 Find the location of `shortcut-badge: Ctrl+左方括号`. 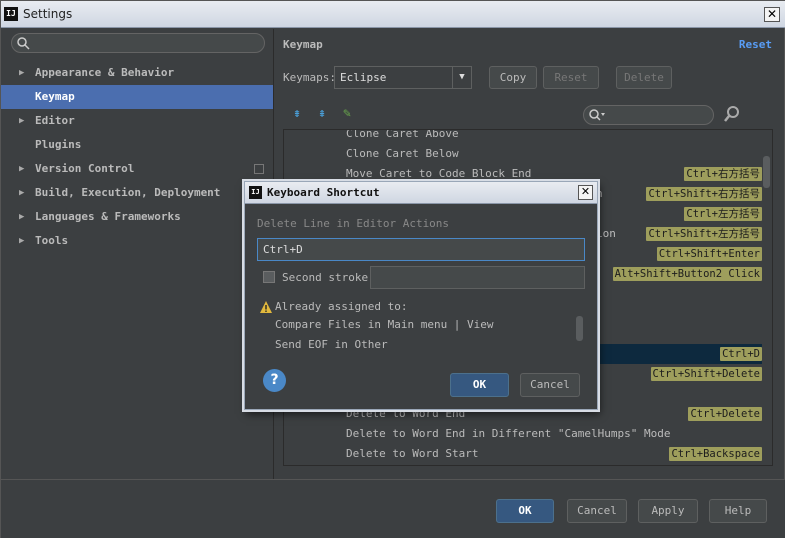

shortcut-badge: Ctrl+左方括号 is located at coordinates (723, 214).